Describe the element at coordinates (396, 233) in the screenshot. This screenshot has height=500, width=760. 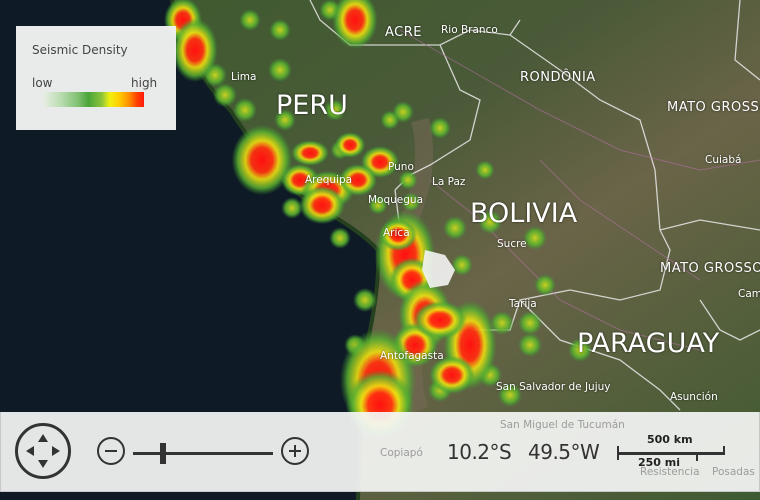
I see `city-label-arica: Arica` at that location.